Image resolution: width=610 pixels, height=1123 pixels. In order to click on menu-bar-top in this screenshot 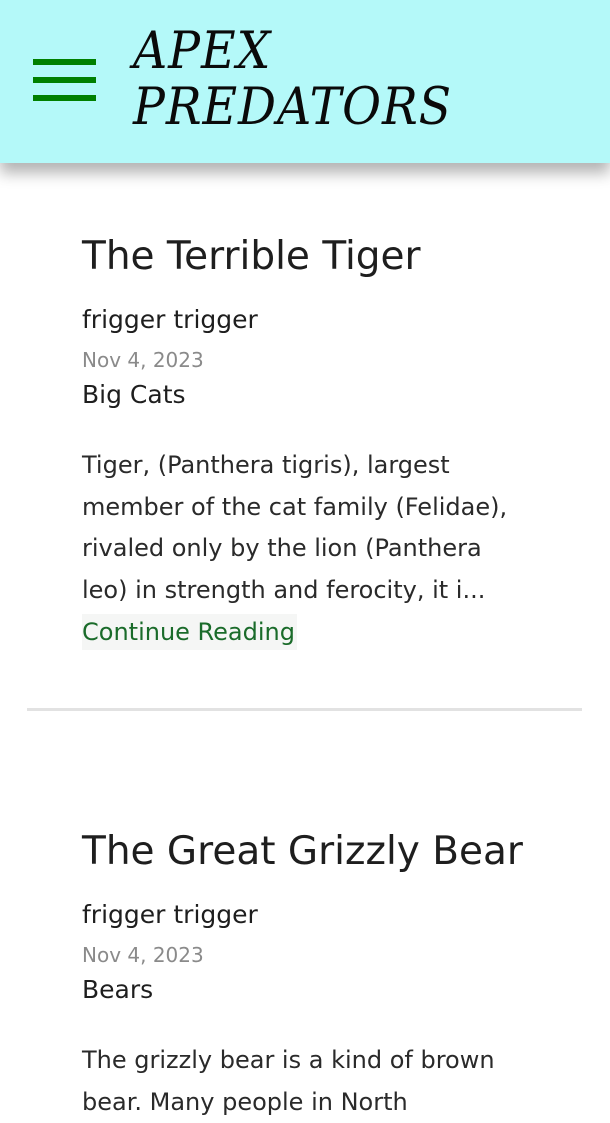, I will do `click(64, 62)`.